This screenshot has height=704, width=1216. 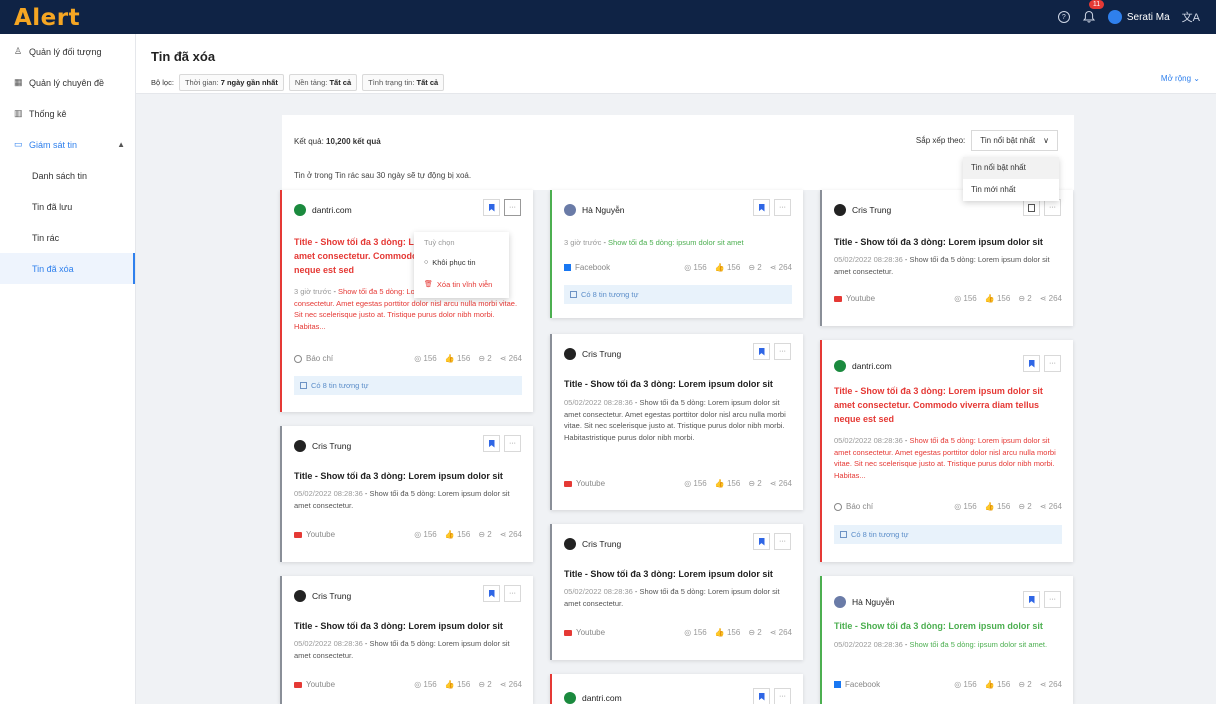 What do you see at coordinates (676, 689) in the screenshot?
I see `news-card: dantri.com ···` at bounding box center [676, 689].